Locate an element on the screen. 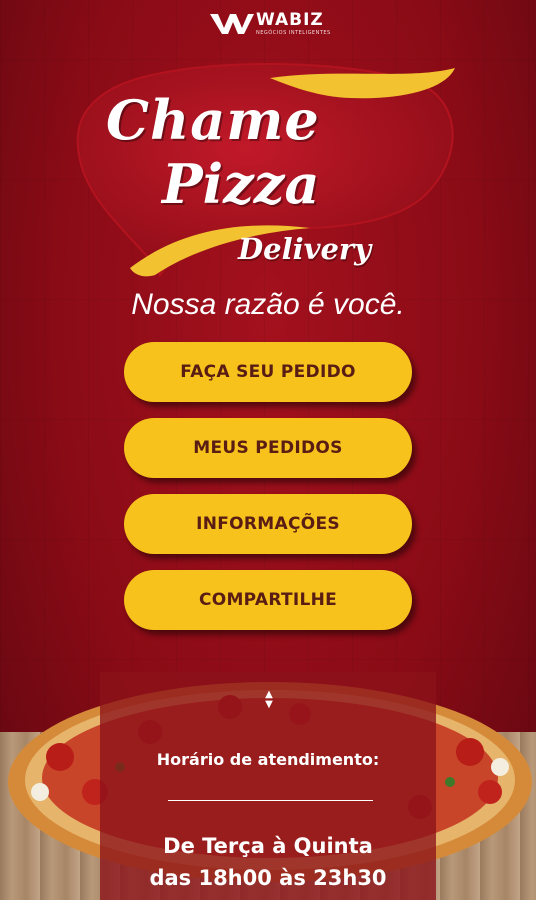  order-button: FAÇA SEU PEDIDO is located at coordinates (268, 372).